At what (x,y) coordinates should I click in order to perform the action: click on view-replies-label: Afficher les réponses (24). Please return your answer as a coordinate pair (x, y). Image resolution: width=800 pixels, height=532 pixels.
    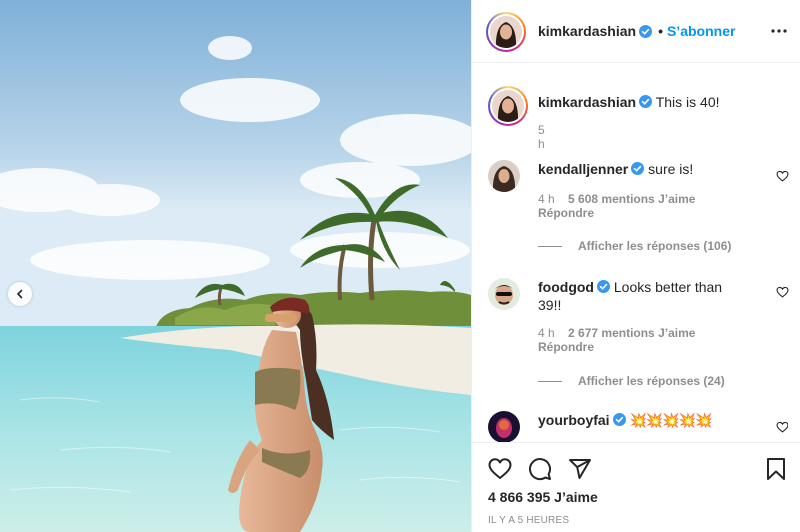
    Looking at the image, I should click on (651, 381).